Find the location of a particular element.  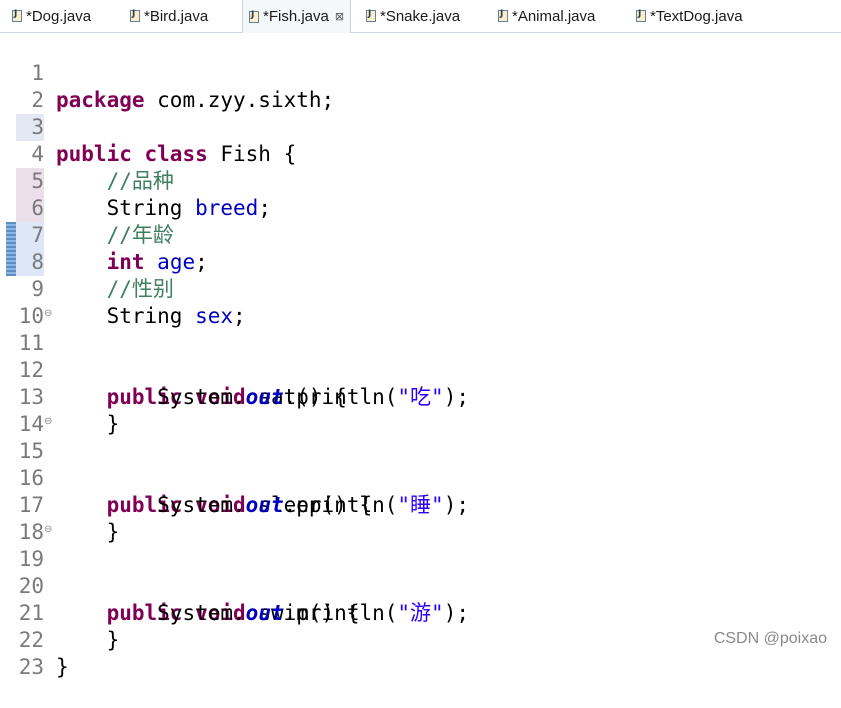

code-line: 11 ⊖ public void eat() { is located at coordinates (420, 356).